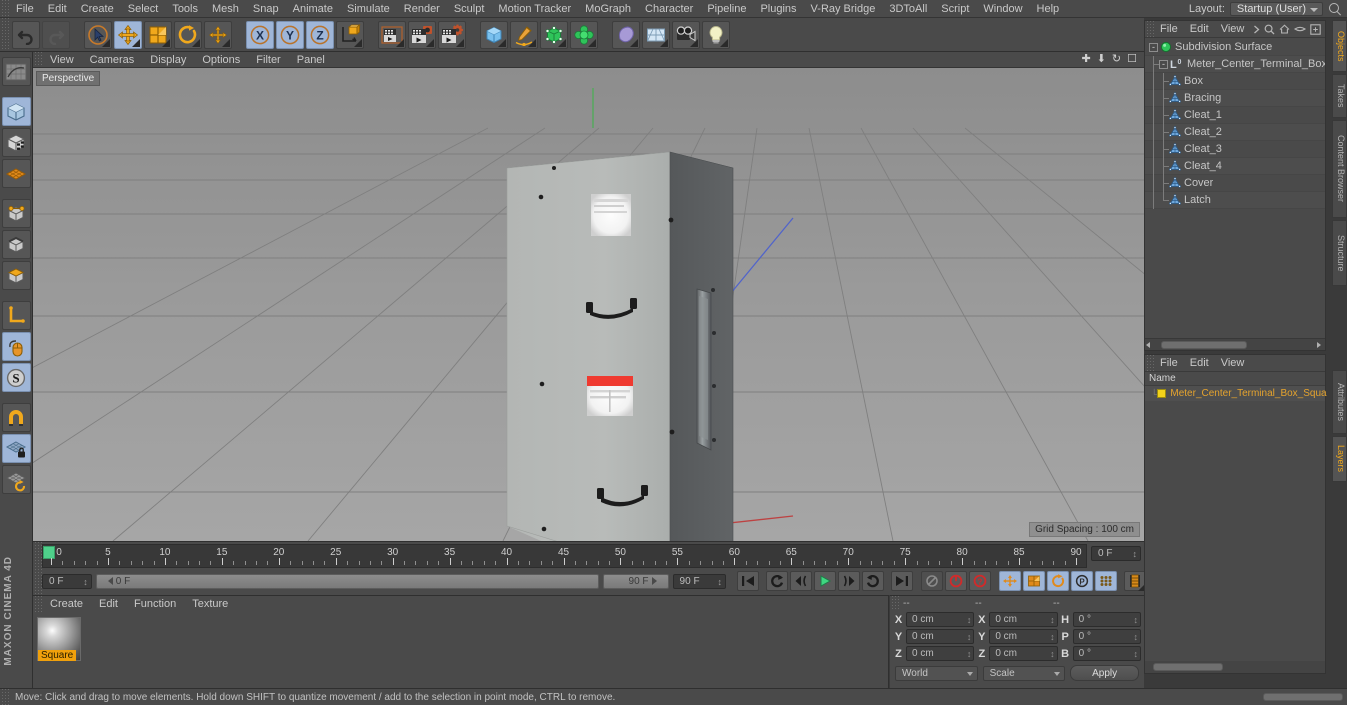  Describe the element at coordinates (1034, 581) in the screenshot. I see `record-scale-button` at that location.